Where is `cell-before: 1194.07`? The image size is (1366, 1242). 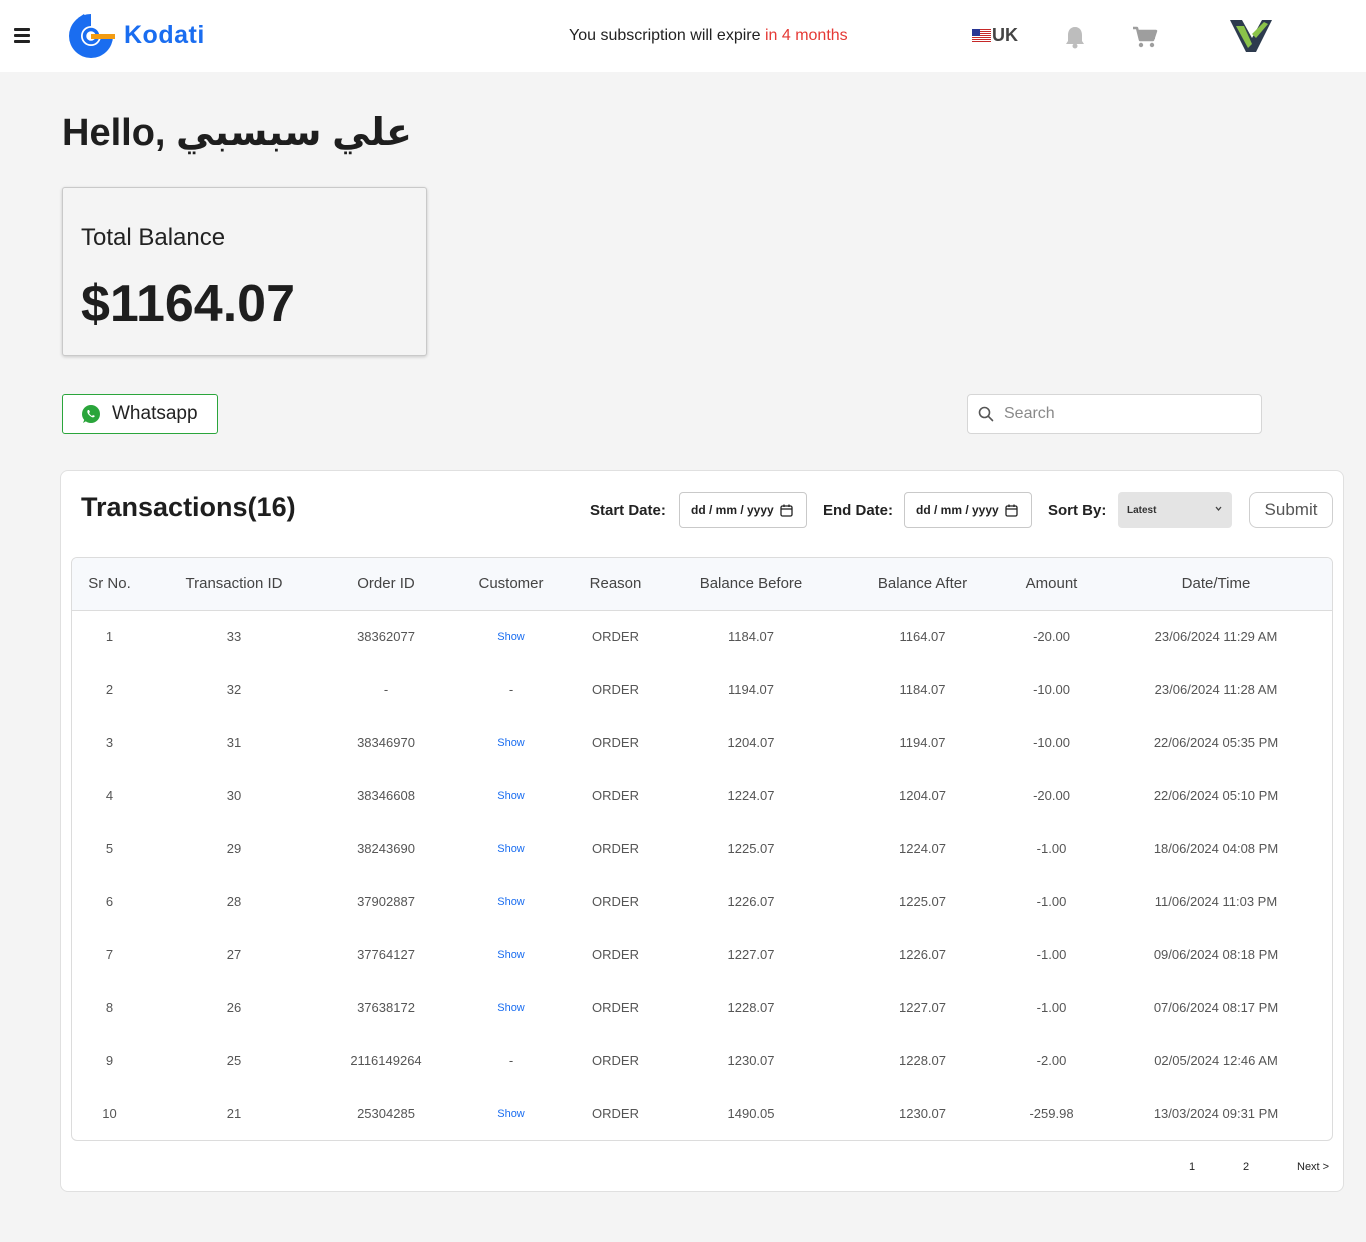
cell-before: 1194.07 is located at coordinates (751, 689).